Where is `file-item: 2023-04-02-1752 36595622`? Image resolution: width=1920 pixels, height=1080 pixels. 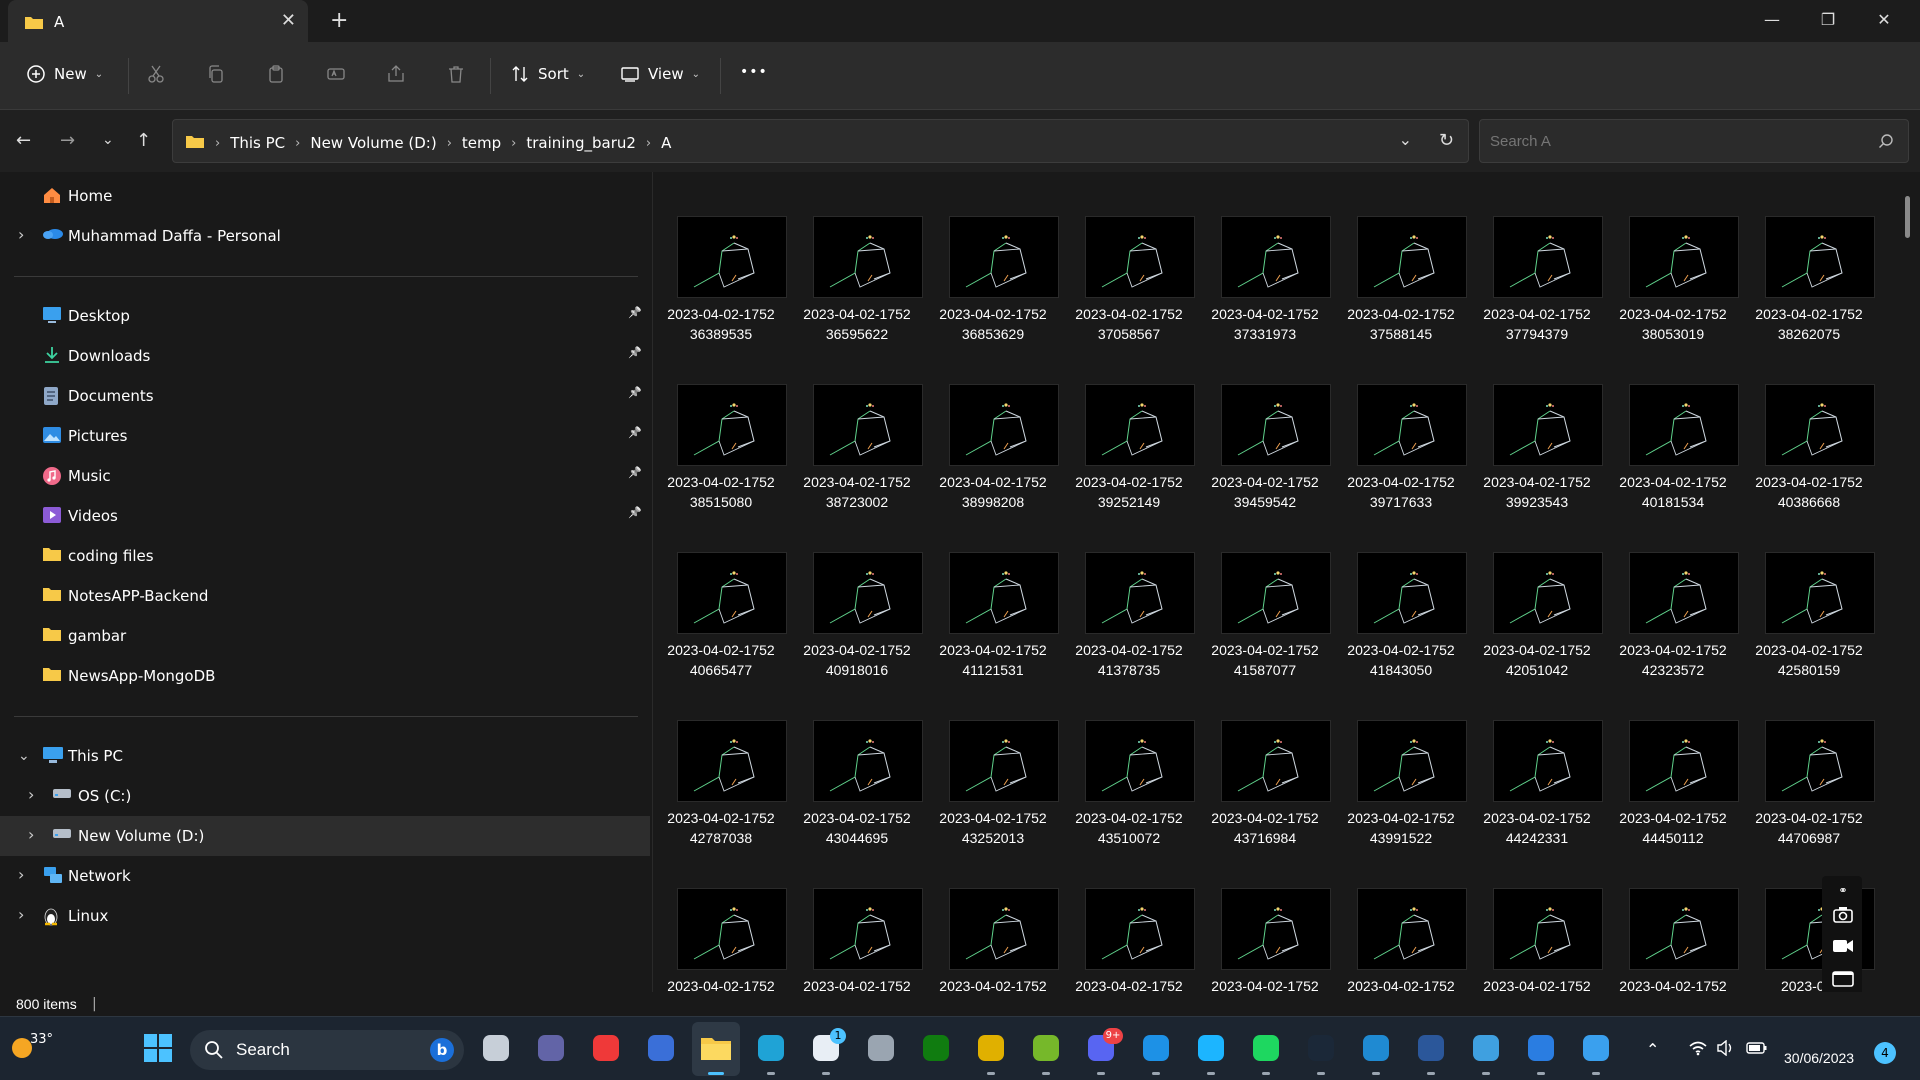
file-item: 2023-04-02-1752 36595622 is located at coordinates (857, 257).